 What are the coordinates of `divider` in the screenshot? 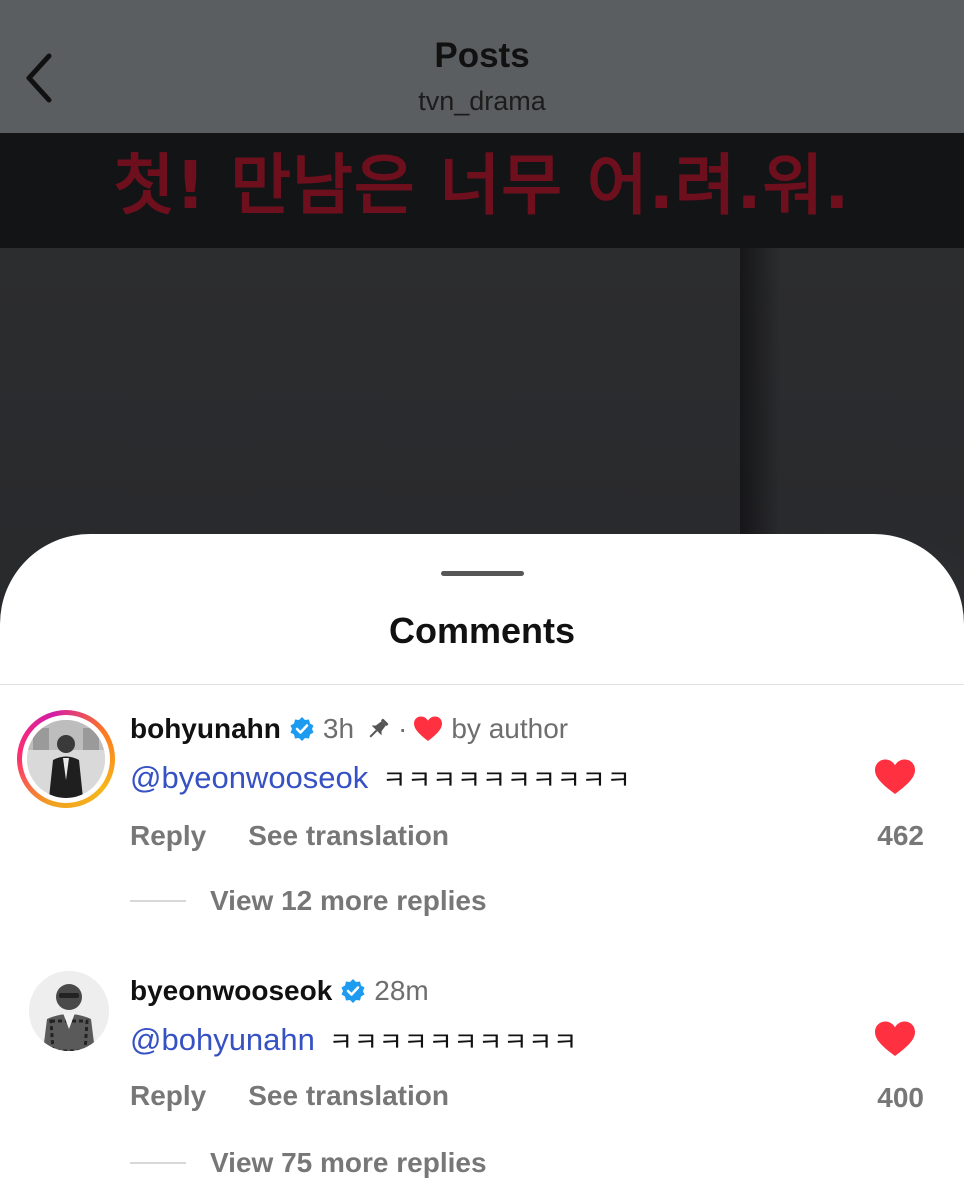 It's located at (482, 684).